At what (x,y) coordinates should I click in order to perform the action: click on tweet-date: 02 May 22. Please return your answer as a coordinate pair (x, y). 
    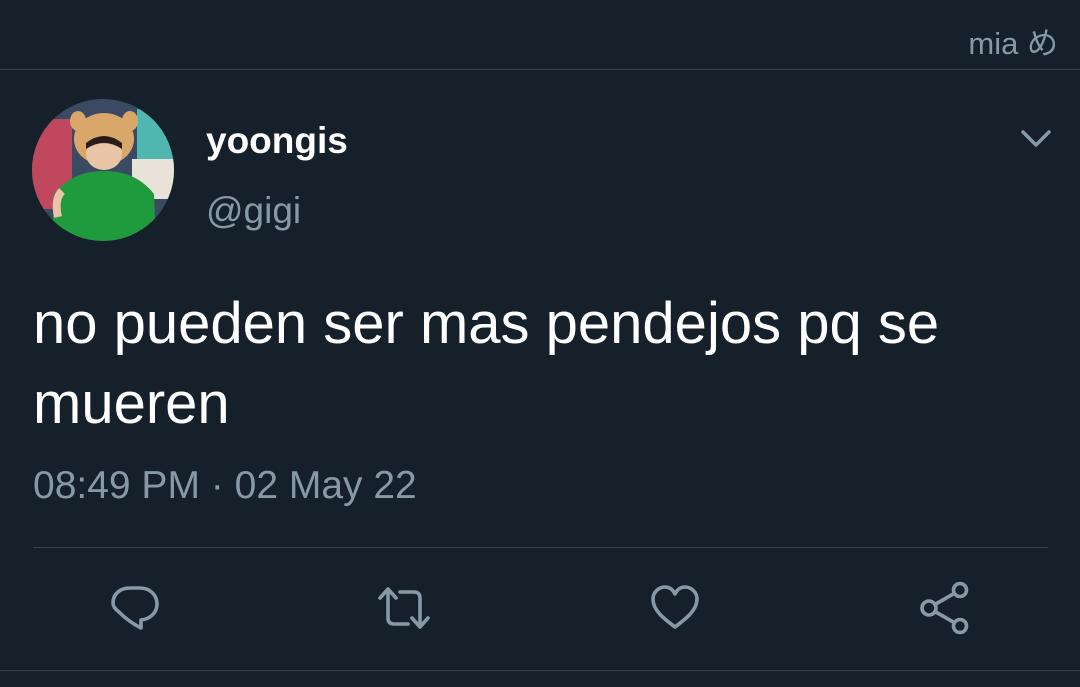
    Looking at the image, I should click on (325, 485).